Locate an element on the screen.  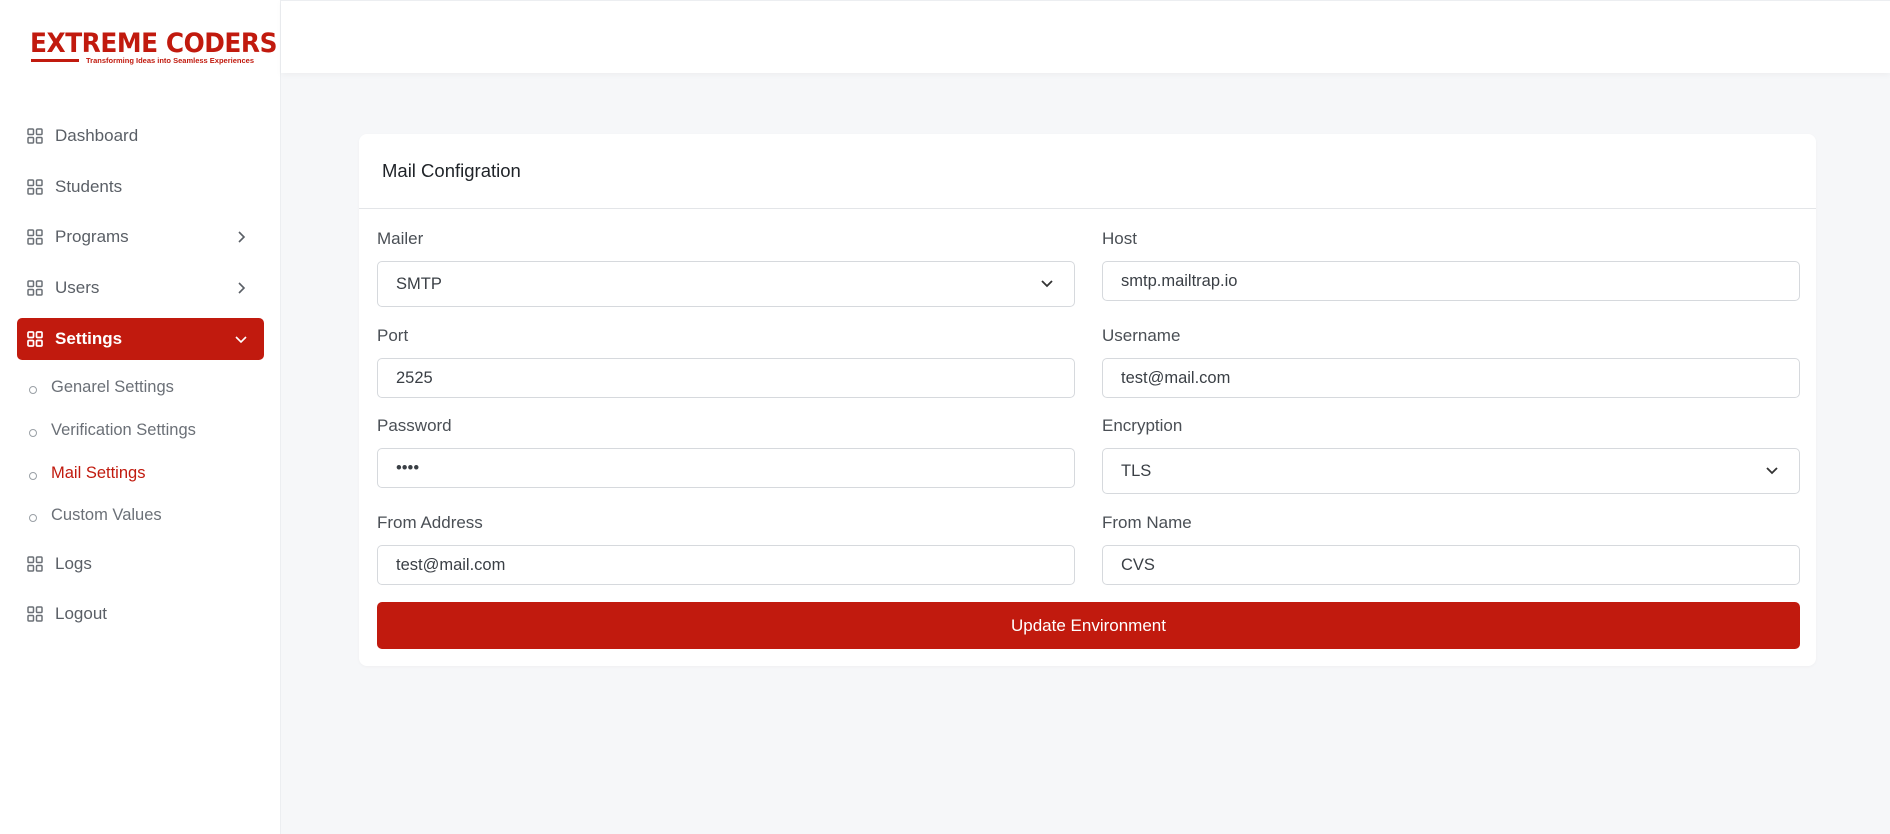
sidebar-item-settings: Settings is located at coordinates (140, 339).